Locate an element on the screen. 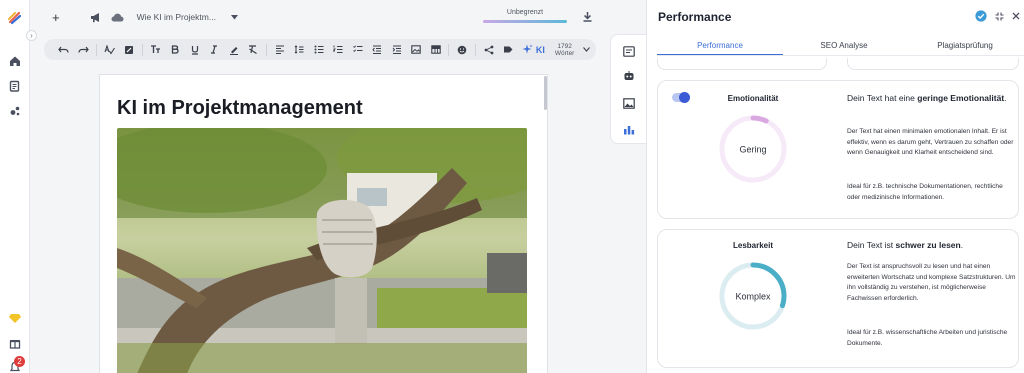  sparkle-icon is located at coordinates (527, 49).